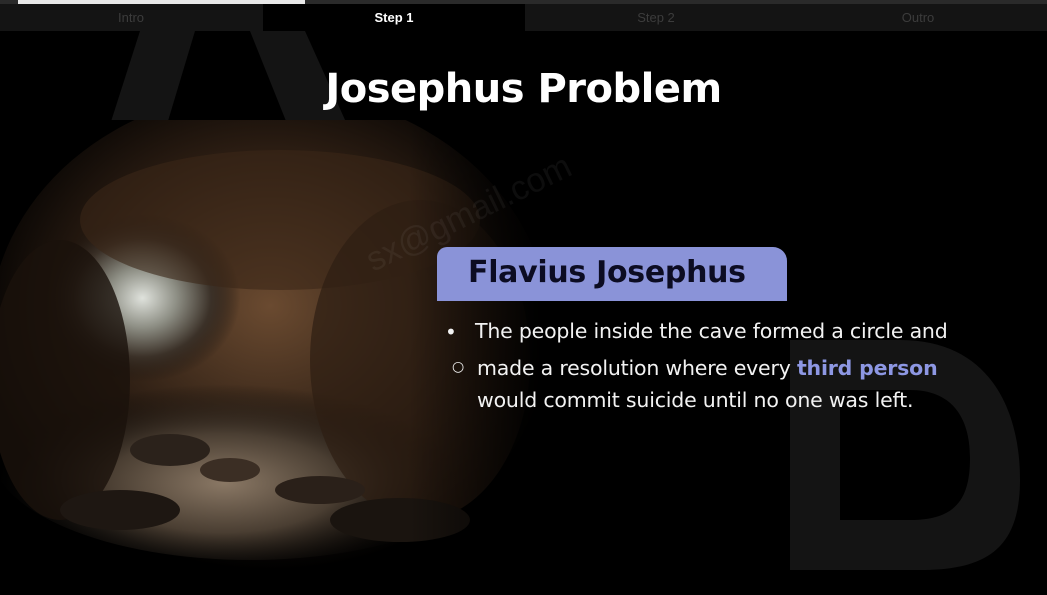 The width and height of the screenshot is (1047, 595). Describe the element at coordinates (607, 272) in the screenshot. I see `section-label: Flavius Josephus` at that location.